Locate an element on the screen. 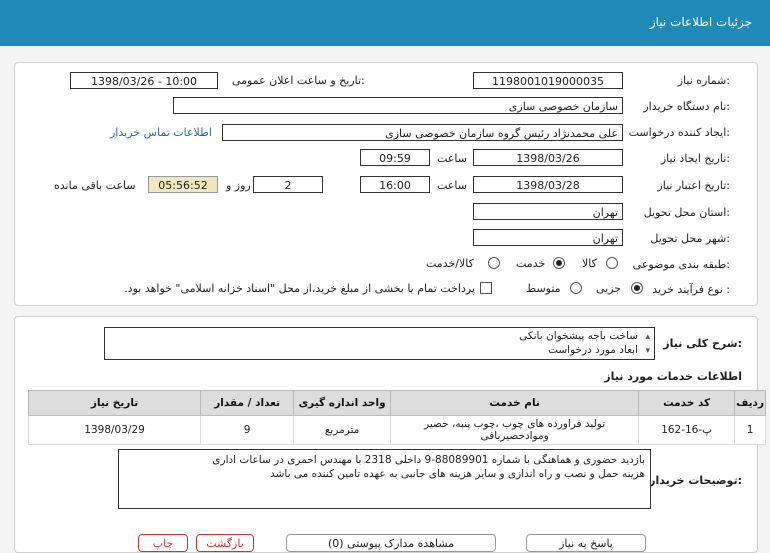 Image resolution: width=770 pixels, height=553 pixels. need-summary-label: شرح کلی نیاز: is located at coordinates (702, 343).